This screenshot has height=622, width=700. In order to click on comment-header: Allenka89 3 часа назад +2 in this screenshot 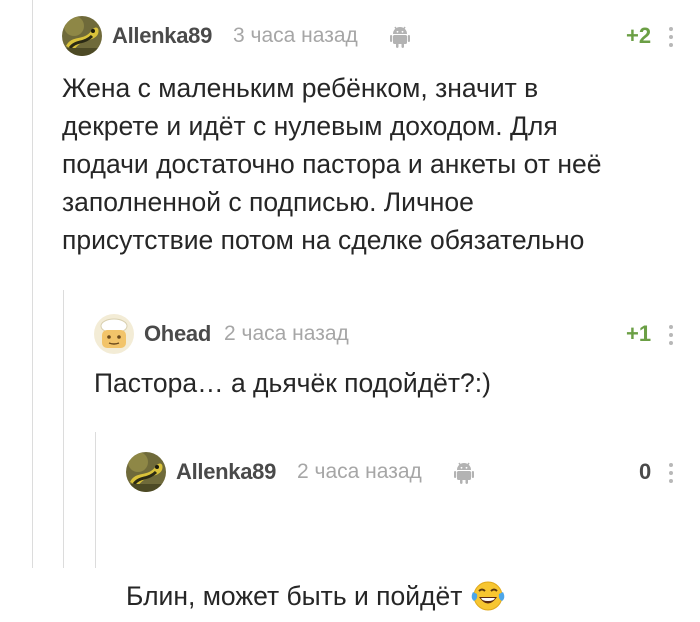, I will do `click(381, 36)`.